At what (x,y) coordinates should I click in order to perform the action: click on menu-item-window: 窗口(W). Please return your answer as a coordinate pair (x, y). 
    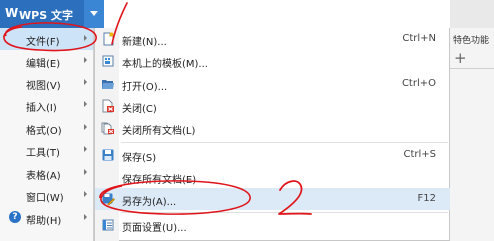
    Looking at the image, I should click on (46, 195).